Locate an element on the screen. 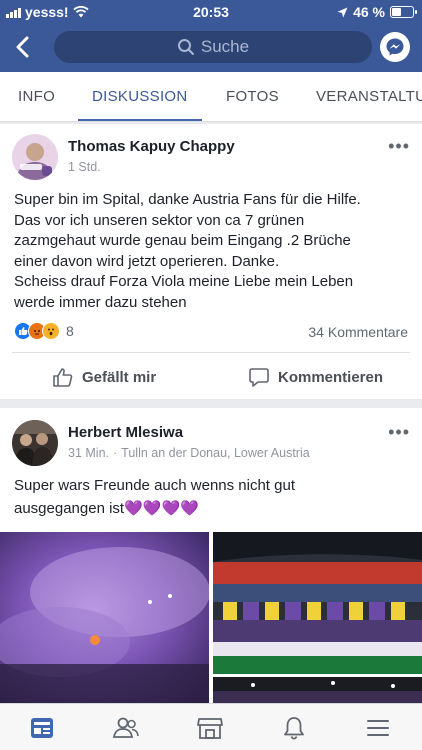 This screenshot has width=422, height=750. search-placeholder: Suche is located at coordinates (225, 46).